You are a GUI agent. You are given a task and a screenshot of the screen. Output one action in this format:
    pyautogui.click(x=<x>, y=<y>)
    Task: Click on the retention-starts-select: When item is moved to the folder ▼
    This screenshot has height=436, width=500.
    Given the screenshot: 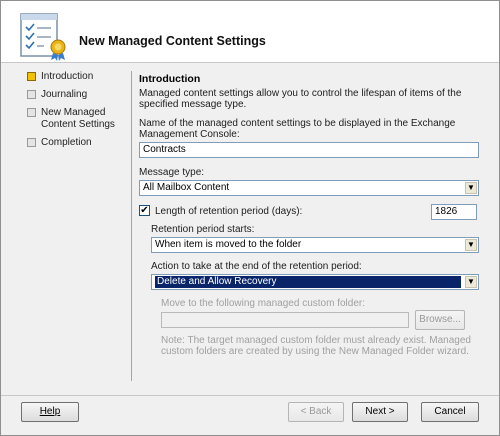 What is the action you would take?
    pyautogui.click(x=315, y=245)
    